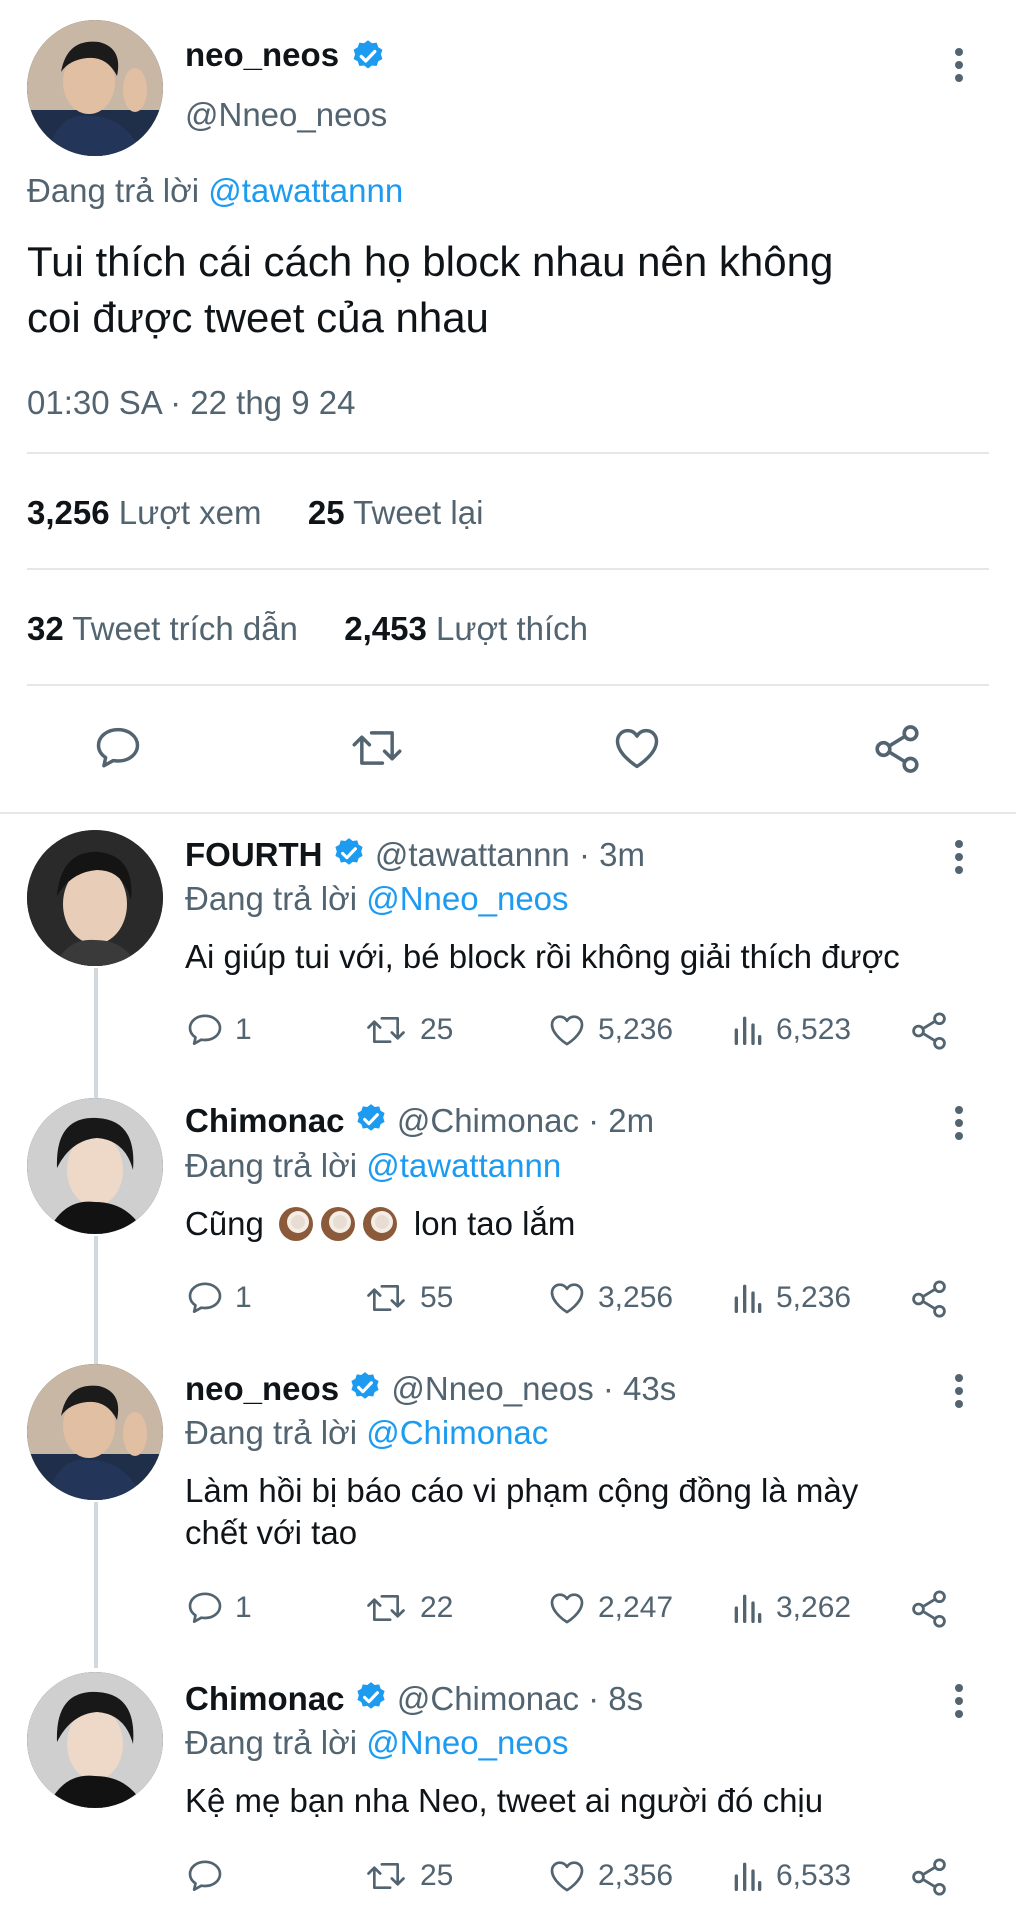 This screenshot has height=1920, width=1016. I want to click on reply-header: Chimonac @Chimonac · 2m, so click(419, 1123).